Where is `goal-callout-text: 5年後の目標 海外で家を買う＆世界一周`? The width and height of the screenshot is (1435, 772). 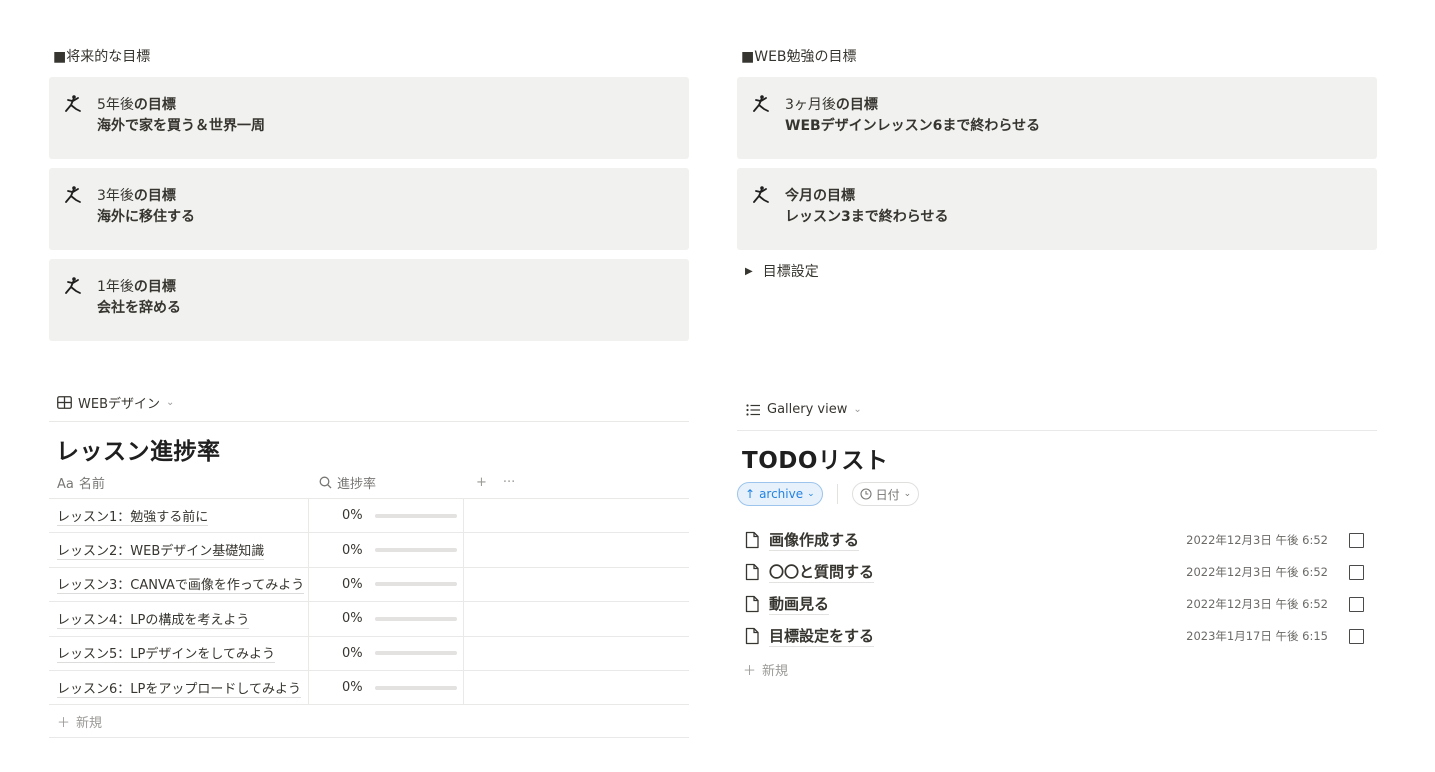 goal-callout-text: 5年後の目標 海外で家を買う＆世界一周 is located at coordinates (181, 116).